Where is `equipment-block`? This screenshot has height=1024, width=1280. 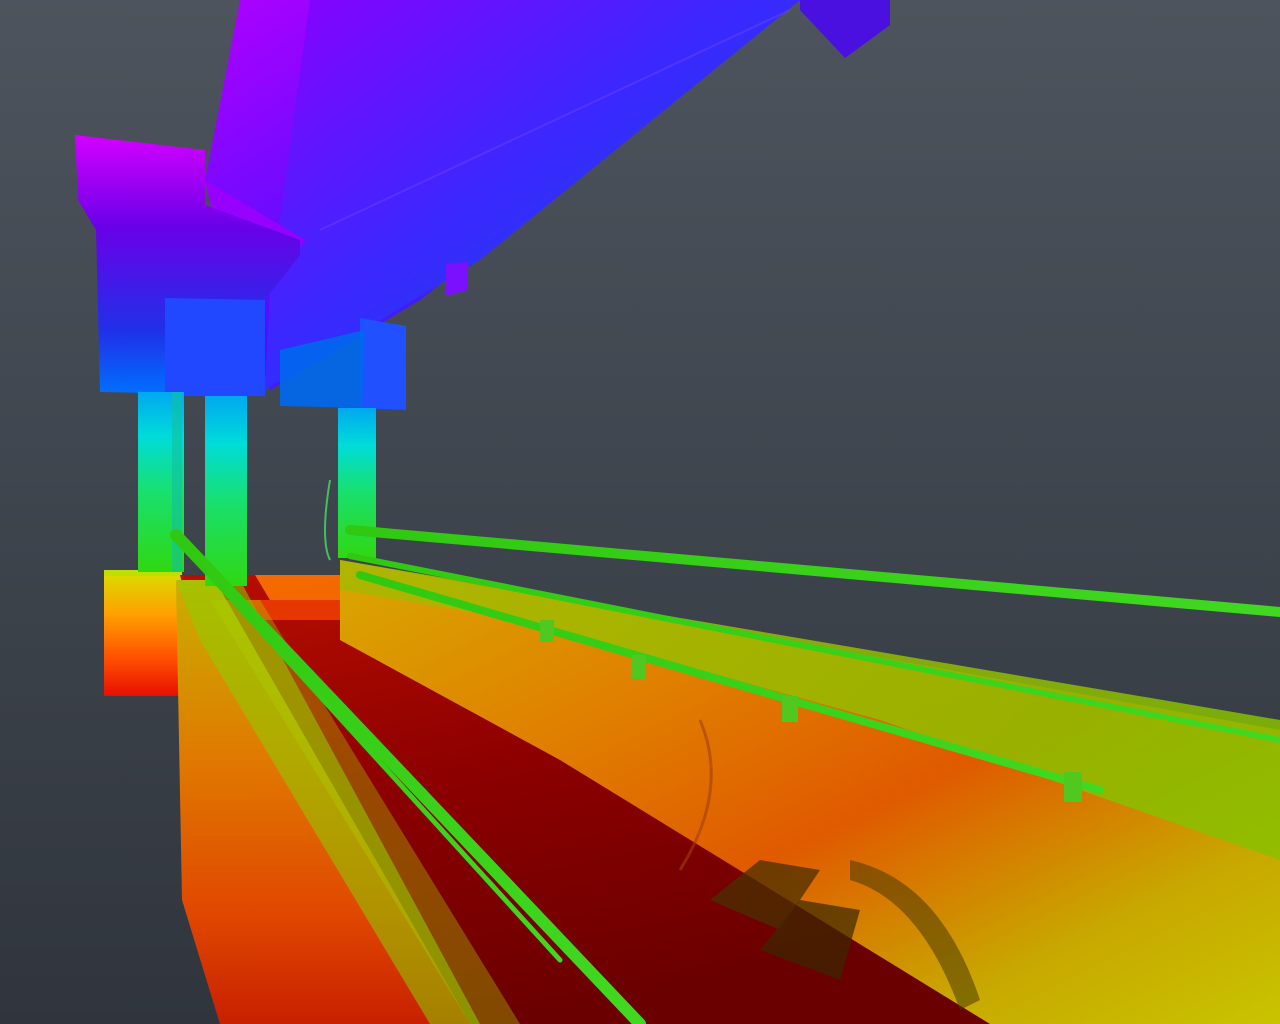
equipment-block is located at coordinates (143, 633).